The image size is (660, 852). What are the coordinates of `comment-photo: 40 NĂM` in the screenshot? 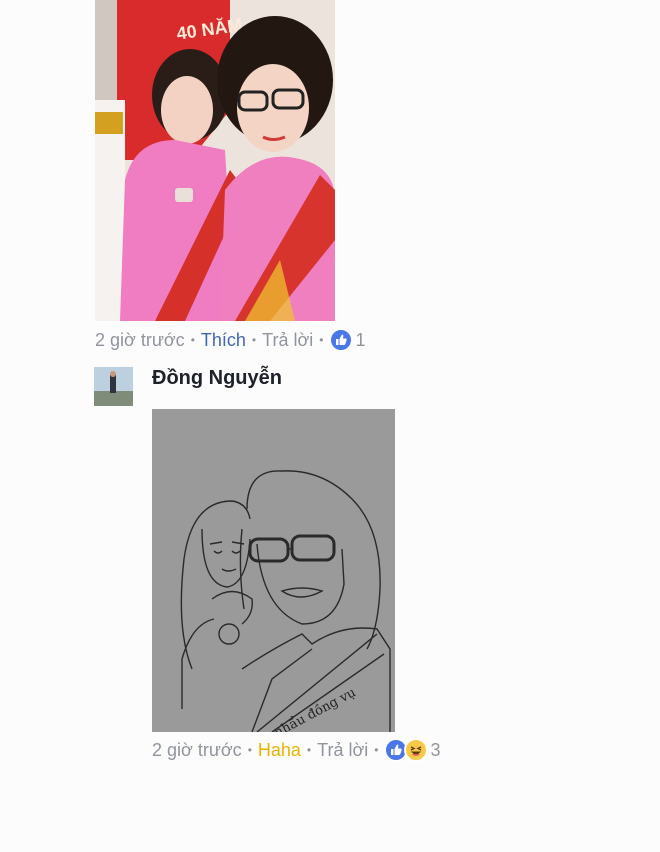 It's located at (215, 160).